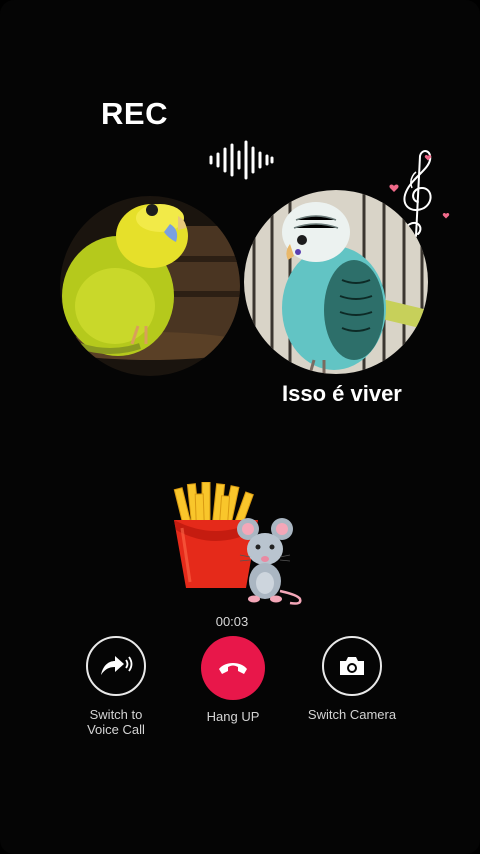  Describe the element at coordinates (269, 561) in the screenshot. I see `mouse-icon` at that location.